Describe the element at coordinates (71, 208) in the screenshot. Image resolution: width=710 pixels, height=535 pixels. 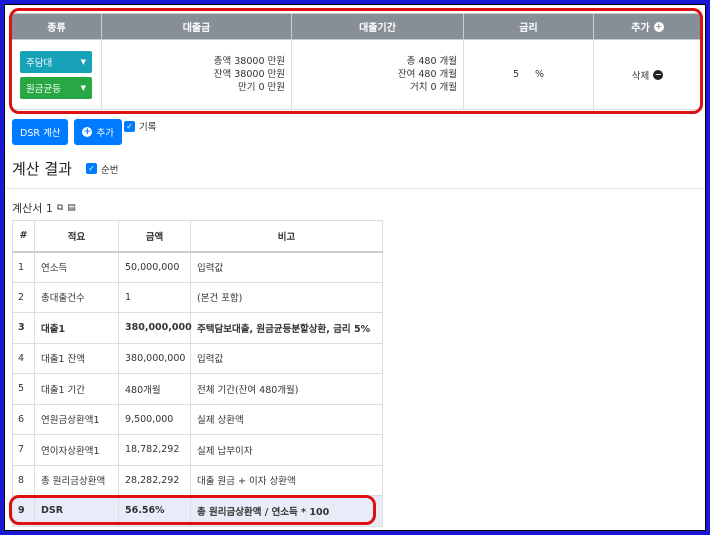
I see `document-icon: ▤` at that location.